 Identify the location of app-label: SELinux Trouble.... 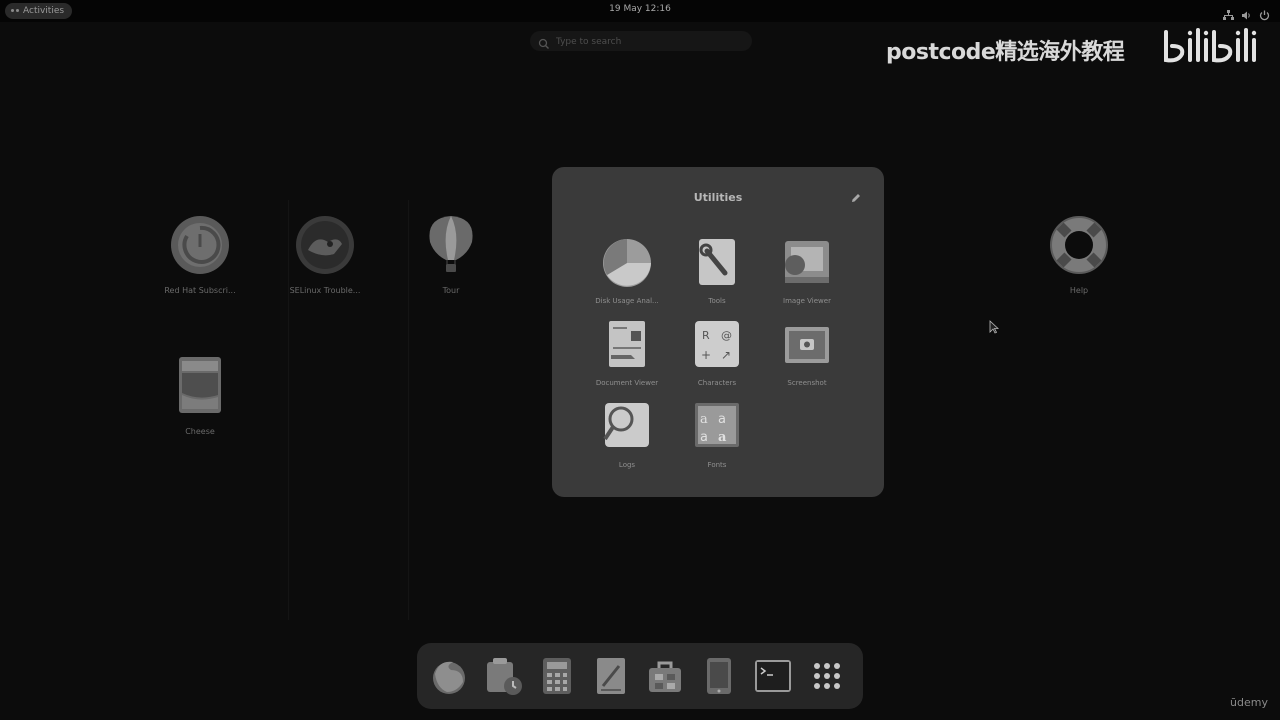
(325, 290).